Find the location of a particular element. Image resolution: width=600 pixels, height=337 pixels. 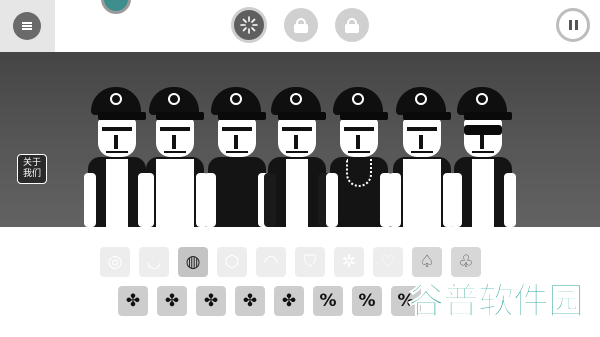

sound-tile-r2-6: % is located at coordinates (328, 301).